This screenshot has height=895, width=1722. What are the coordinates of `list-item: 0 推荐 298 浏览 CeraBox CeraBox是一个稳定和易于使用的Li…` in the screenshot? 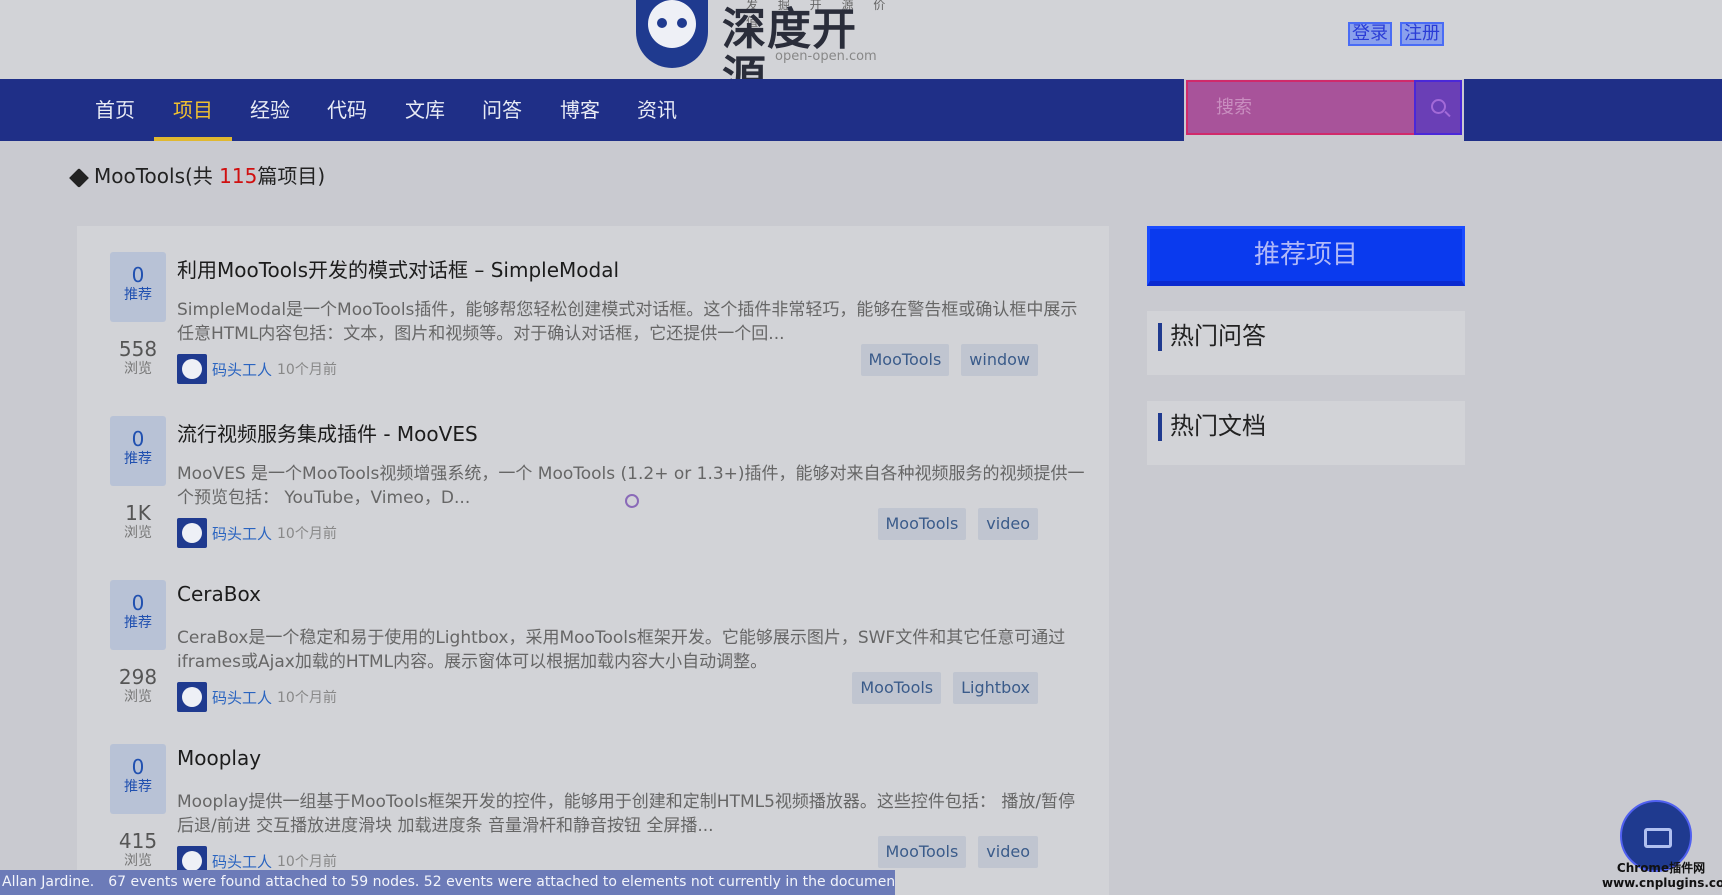 It's located at (593, 636).